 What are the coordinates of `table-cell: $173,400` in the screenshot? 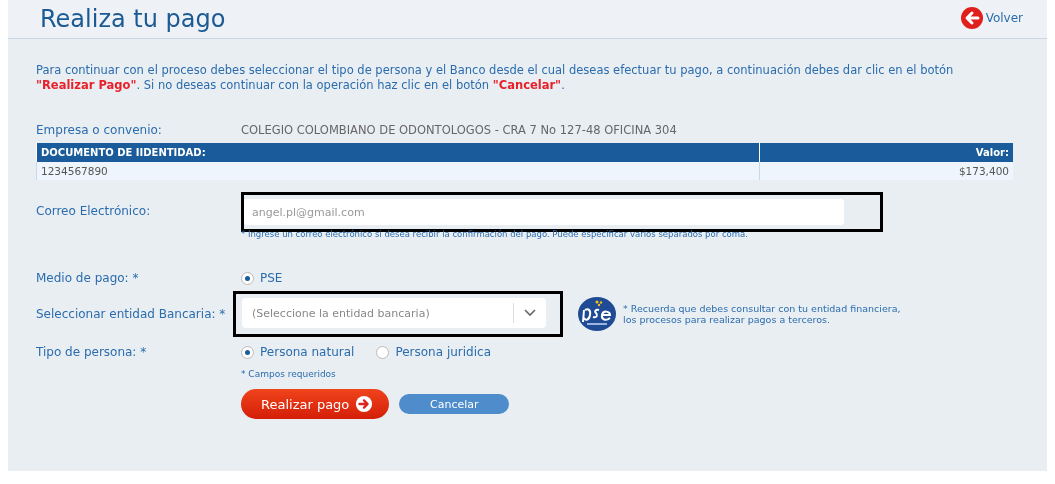 It's located at (886, 171).